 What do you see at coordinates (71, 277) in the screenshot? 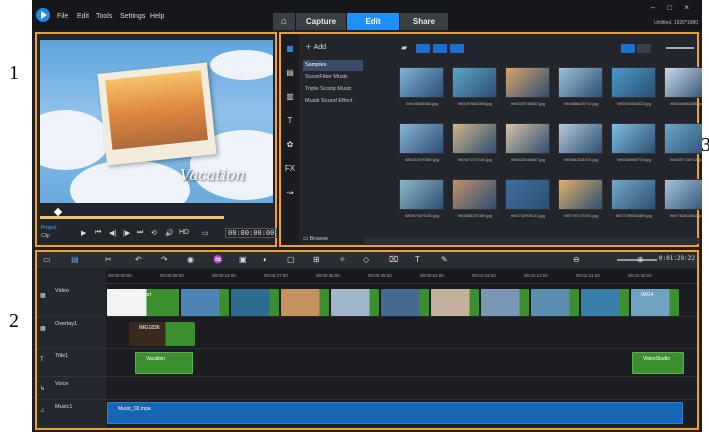
I see `track-manager` at bounding box center [71, 277].